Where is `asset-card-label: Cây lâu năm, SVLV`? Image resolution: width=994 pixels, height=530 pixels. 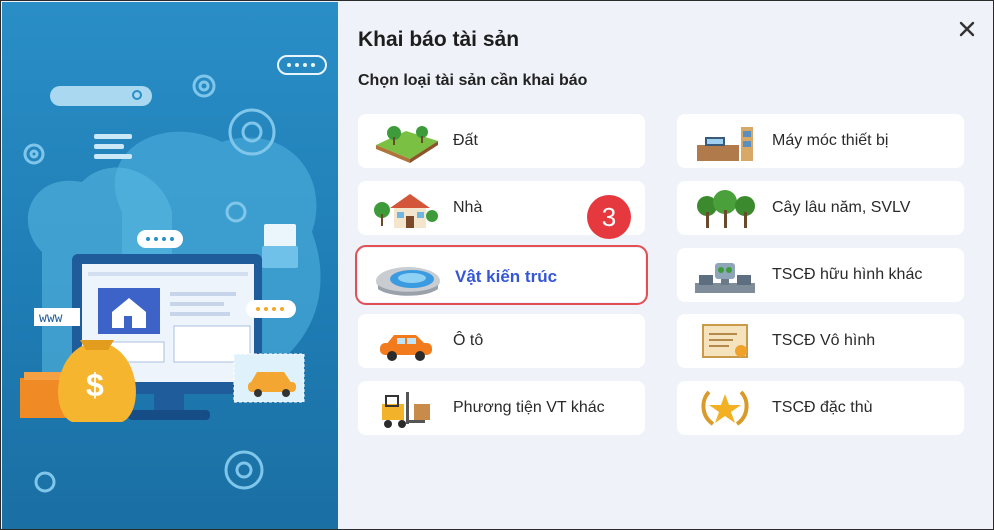 asset-card-label: Cây lâu năm, SVLV is located at coordinates (841, 207).